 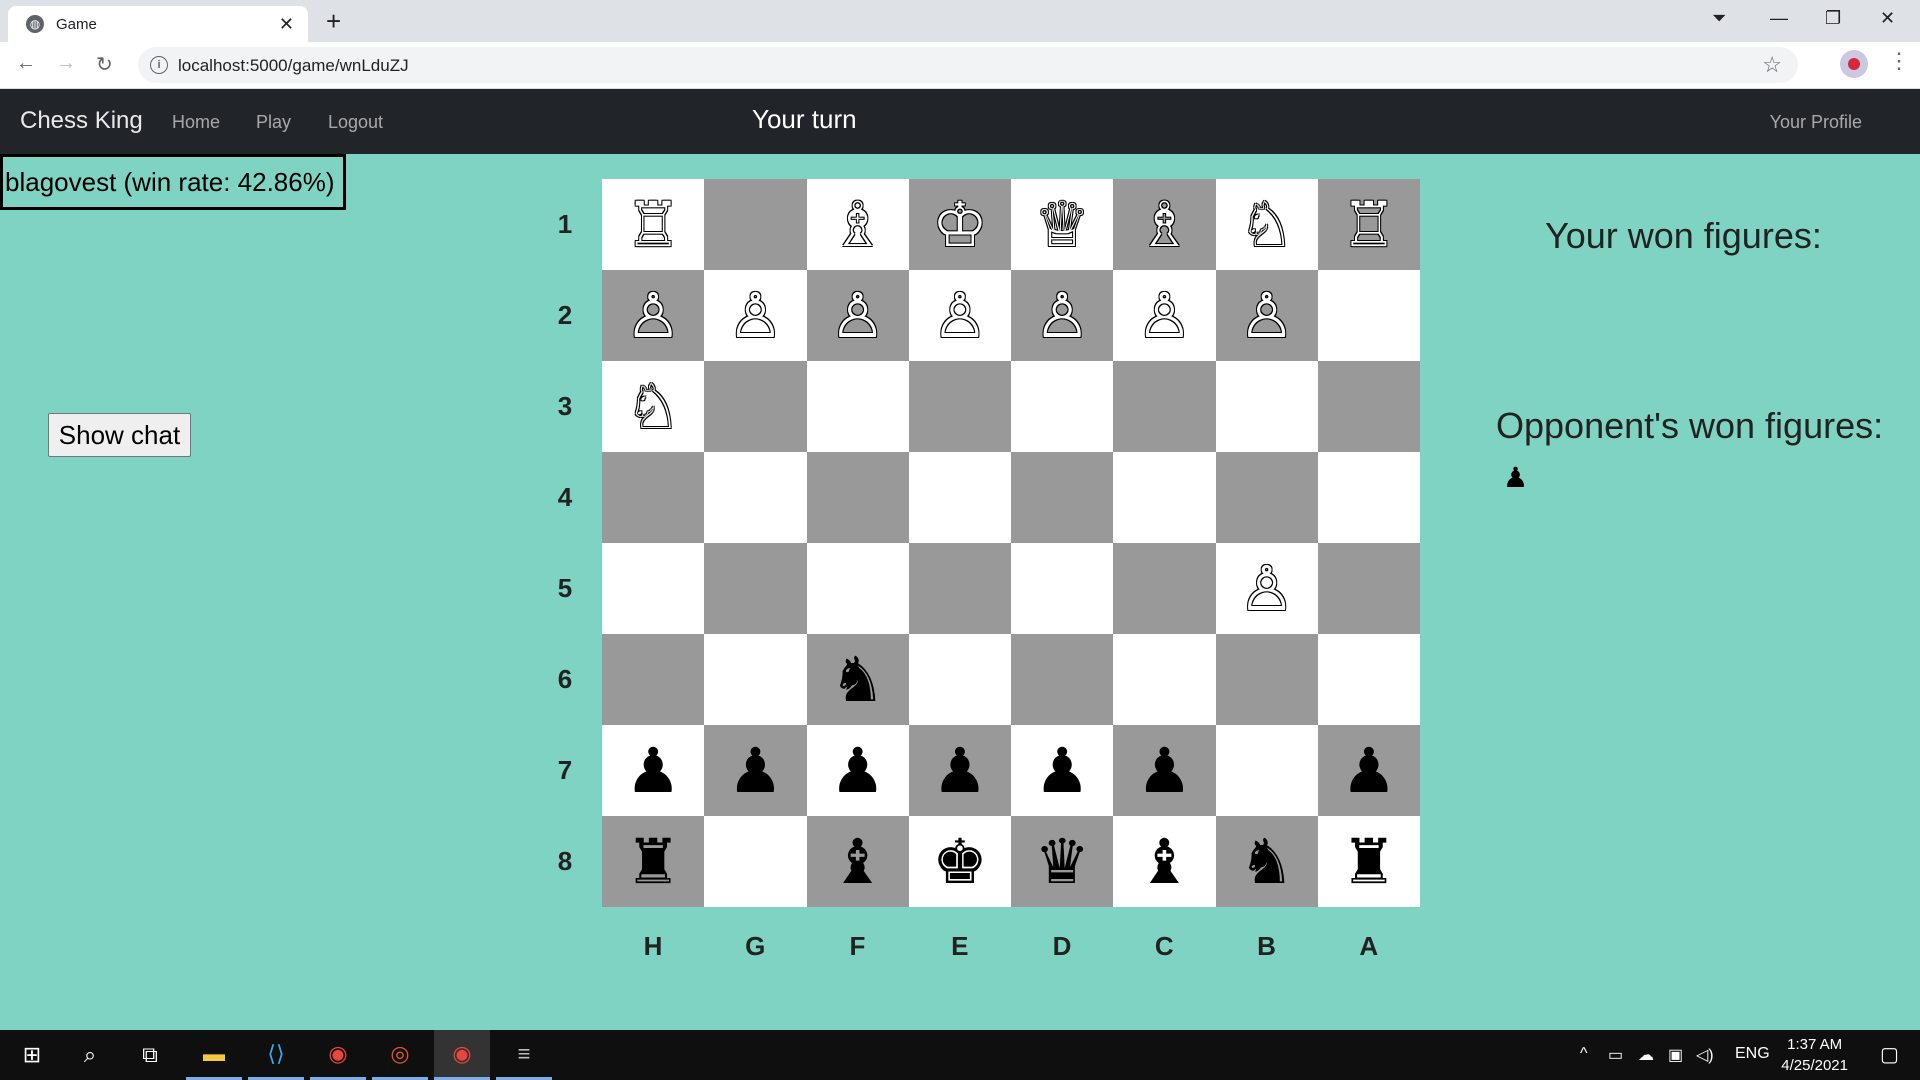 I want to click on board-square: ♝, so click(x=857, y=861).